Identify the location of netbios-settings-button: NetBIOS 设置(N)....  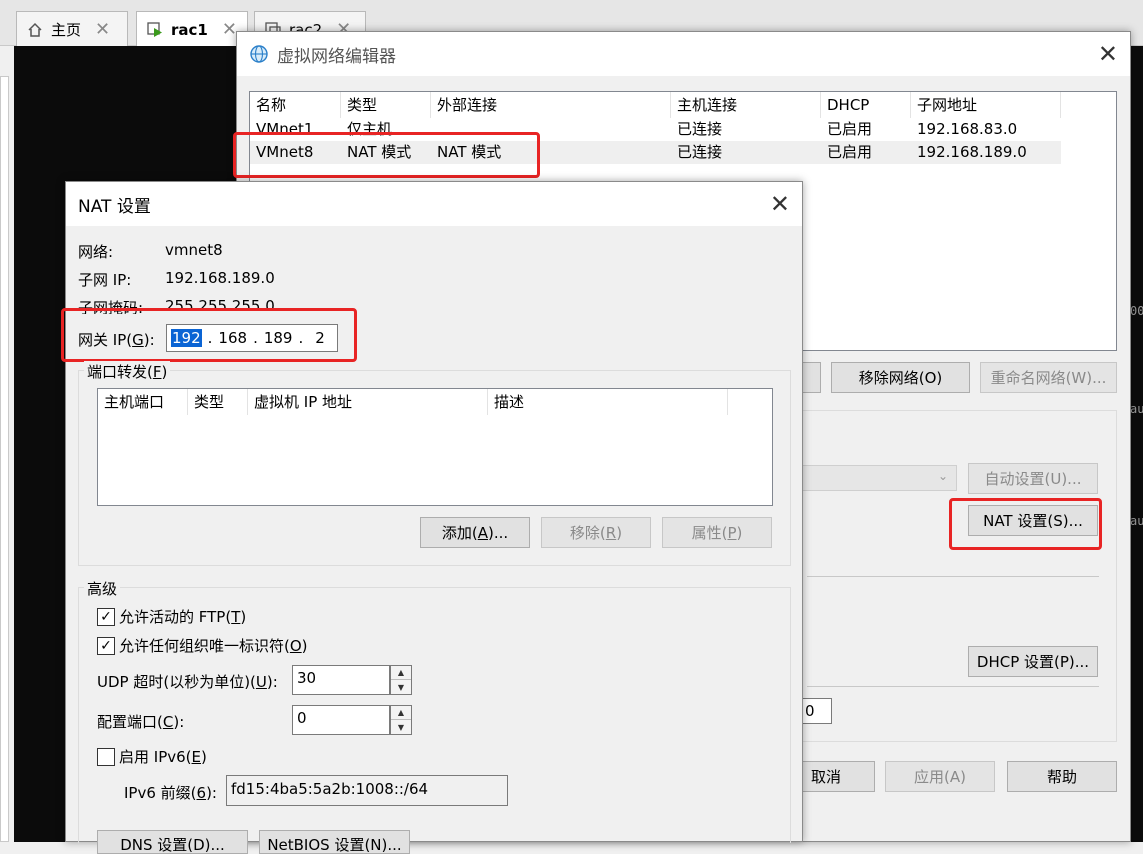
(334, 842).